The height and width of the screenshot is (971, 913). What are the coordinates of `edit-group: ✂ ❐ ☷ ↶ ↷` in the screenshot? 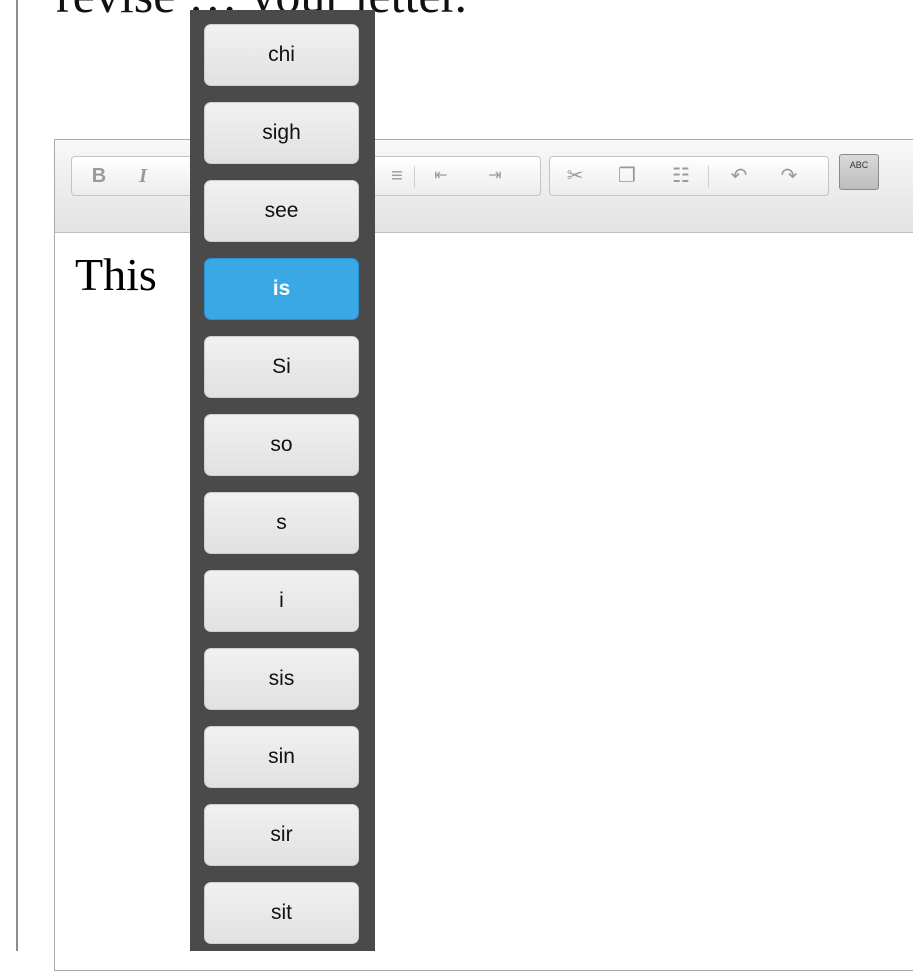 It's located at (689, 176).